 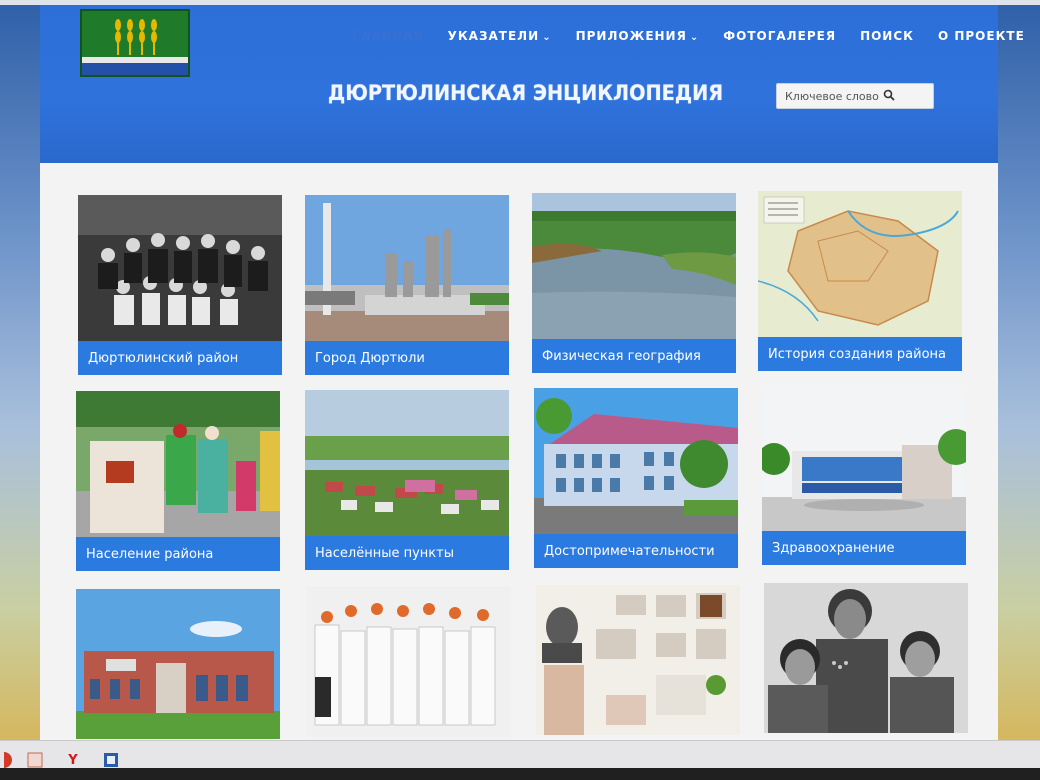 What do you see at coordinates (860, 354) in the screenshot?
I see `card-caption: История создания района` at bounding box center [860, 354].